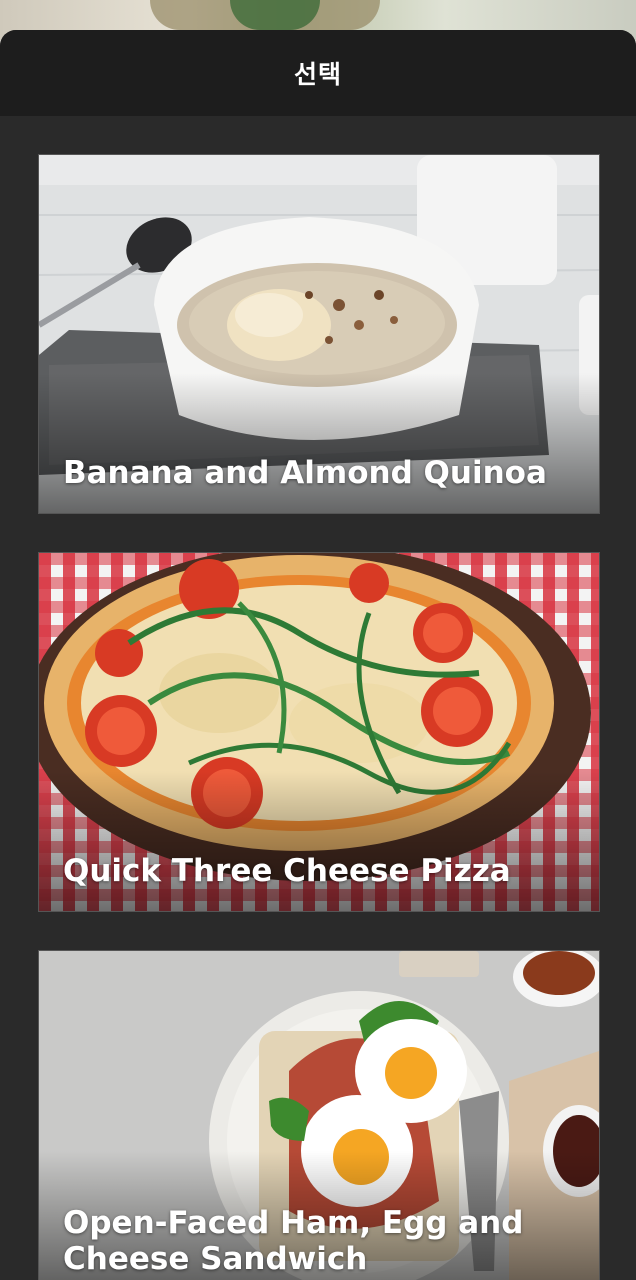 The height and width of the screenshot is (1280, 636). I want to click on recipe-title: Banana and Almond Quinoa, so click(305, 473).